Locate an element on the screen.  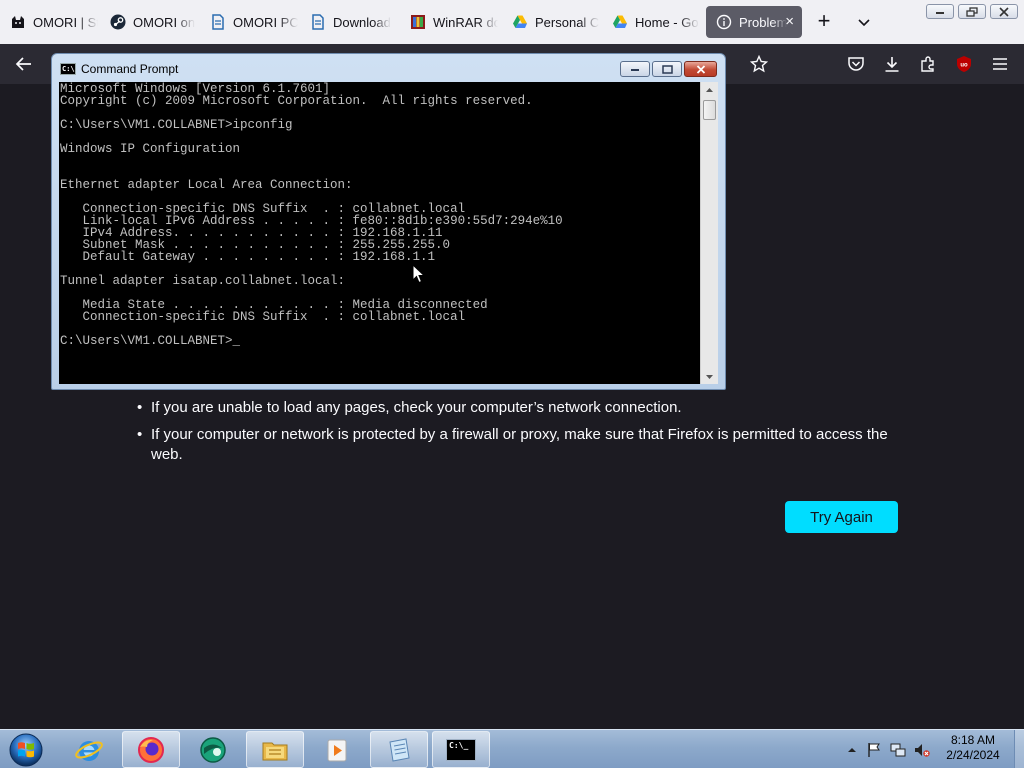
internet-explorer-icon is located at coordinates (89, 750).